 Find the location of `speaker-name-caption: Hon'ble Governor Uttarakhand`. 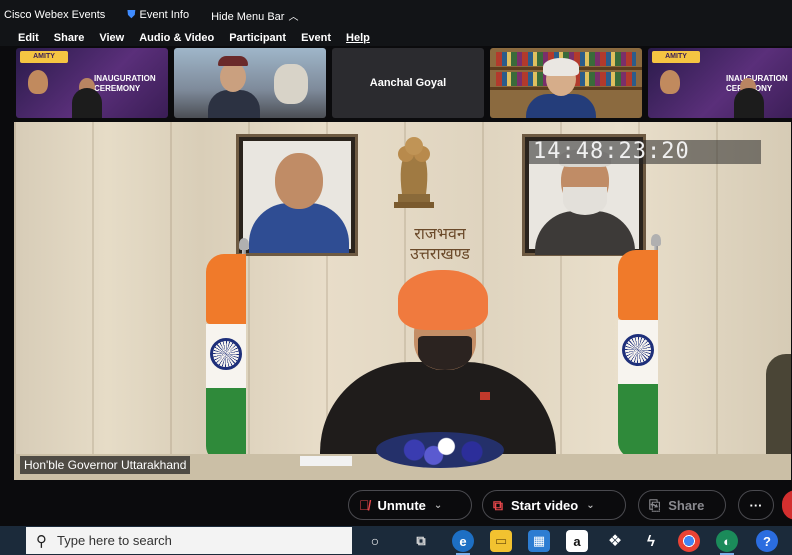

speaker-name-caption: Hon'ble Governor Uttarakhand is located at coordinates (105, 465).